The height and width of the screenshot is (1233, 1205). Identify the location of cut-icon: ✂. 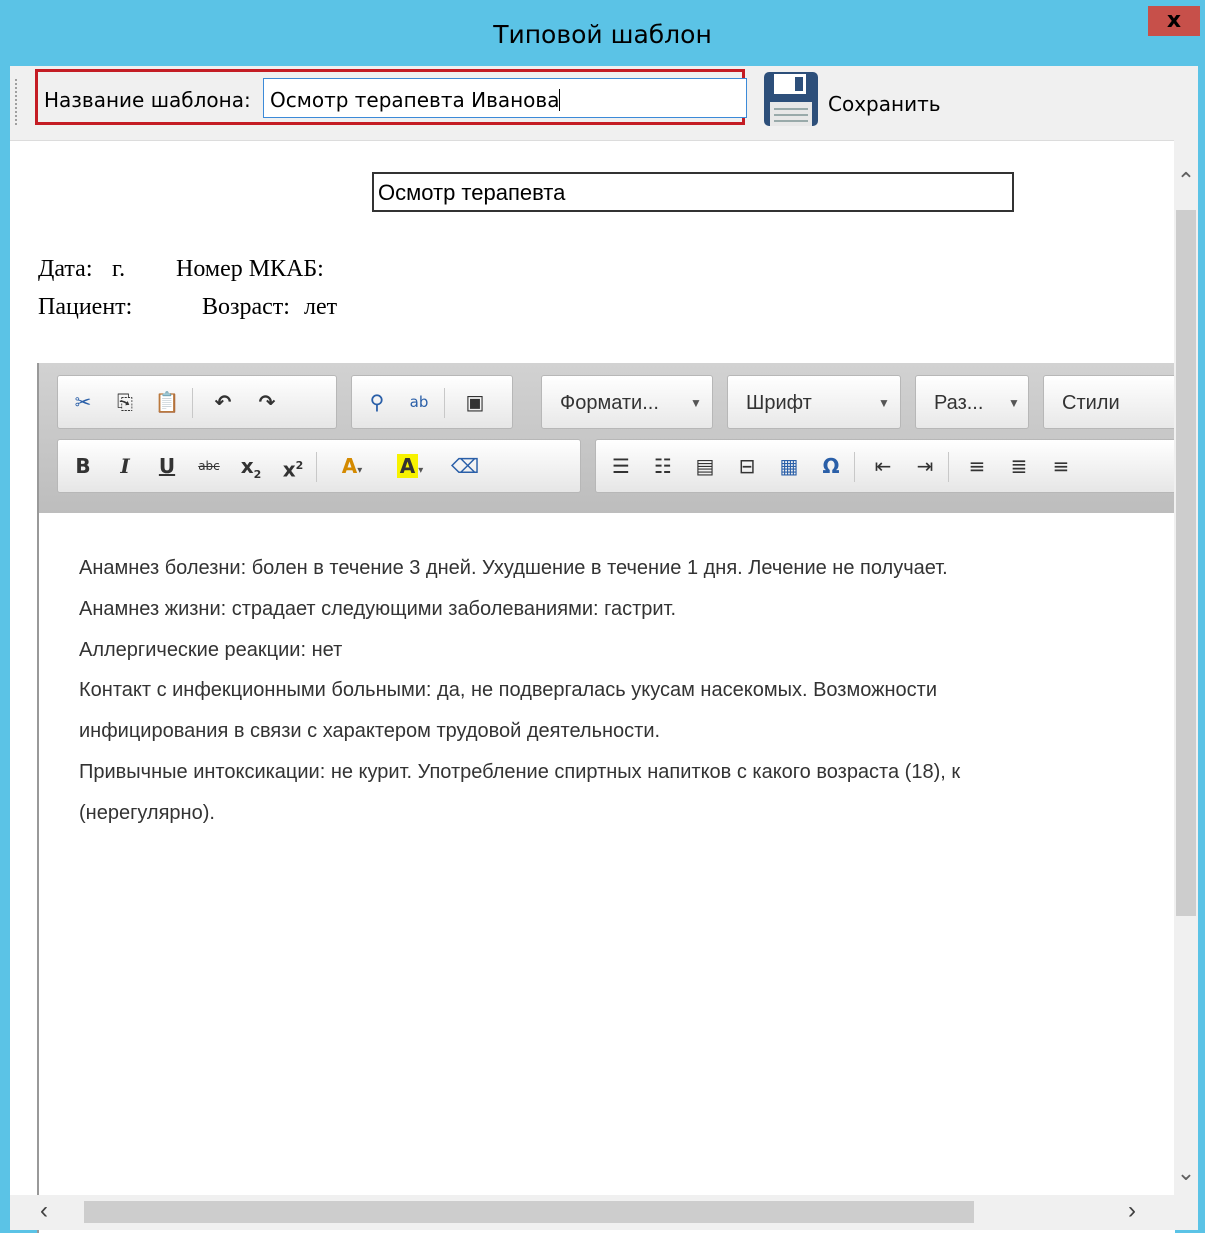
(83, 402).